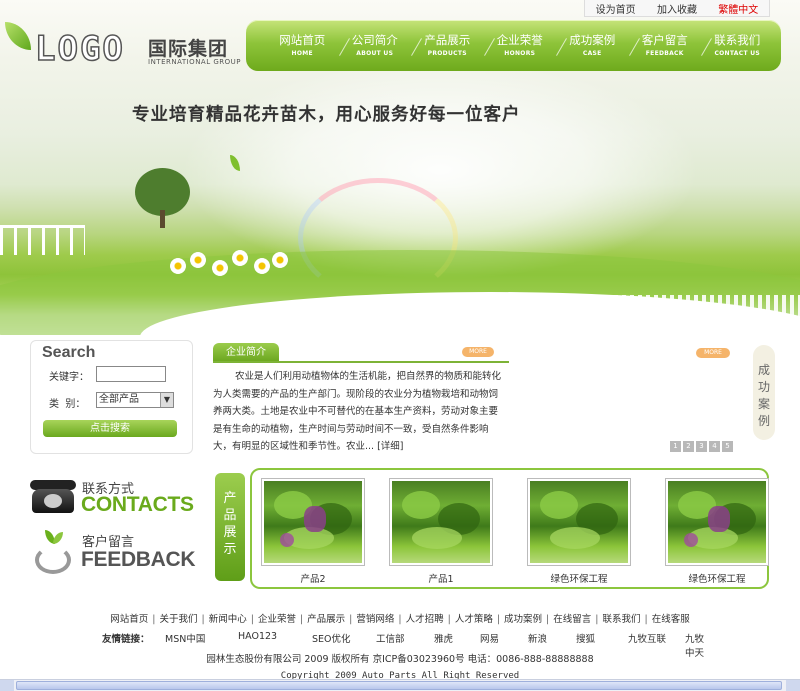 The width and height of the screenshot is (800, 691). Describe the element at coordinates (277, 619) in the screenshot. I see `footer-nav-link: 企业荣誉` at that location.